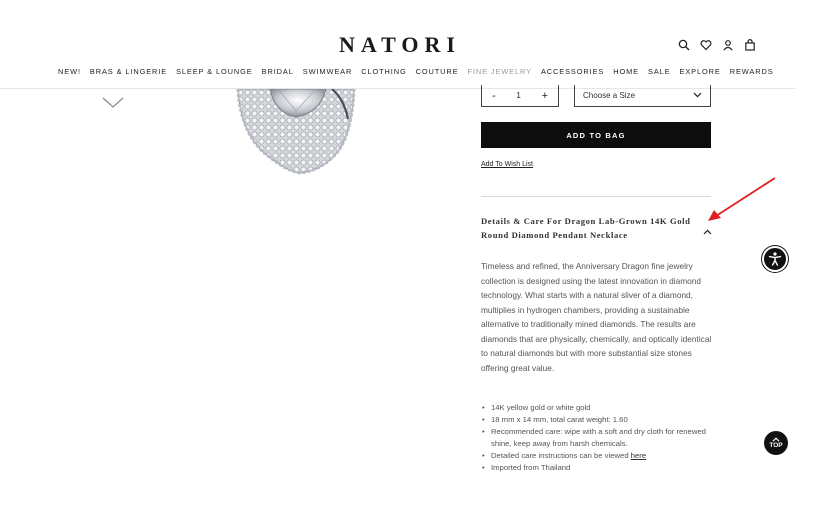 The height and width of the screenshot is (517, 825). What do you see at coordinates (494, 96) in the screenshot?
I see `qty-decrease-button: -` at bounding box center [494, 96].